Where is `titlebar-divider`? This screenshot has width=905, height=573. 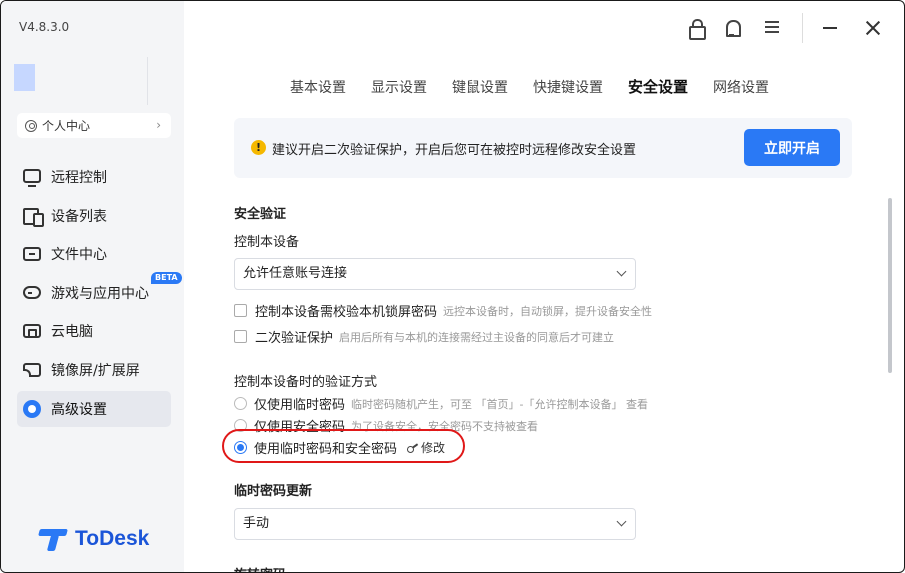
titlebar-divider is located at coordinates (802, 28).